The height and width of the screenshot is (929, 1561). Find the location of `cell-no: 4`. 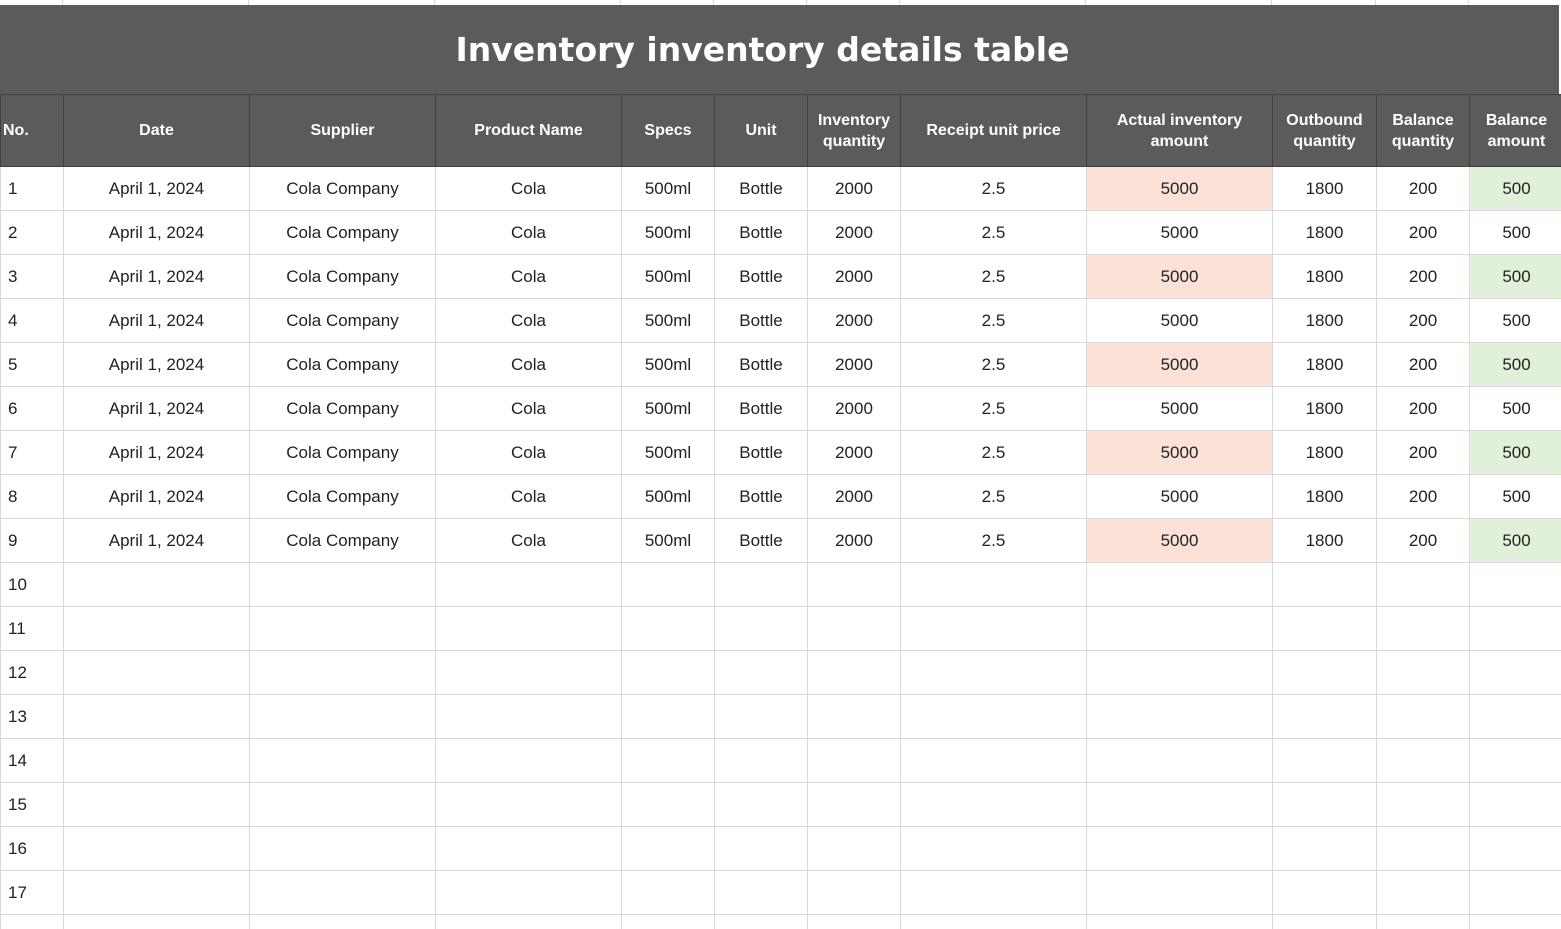

cell-no: 4 is located at coordinates (32, 320).